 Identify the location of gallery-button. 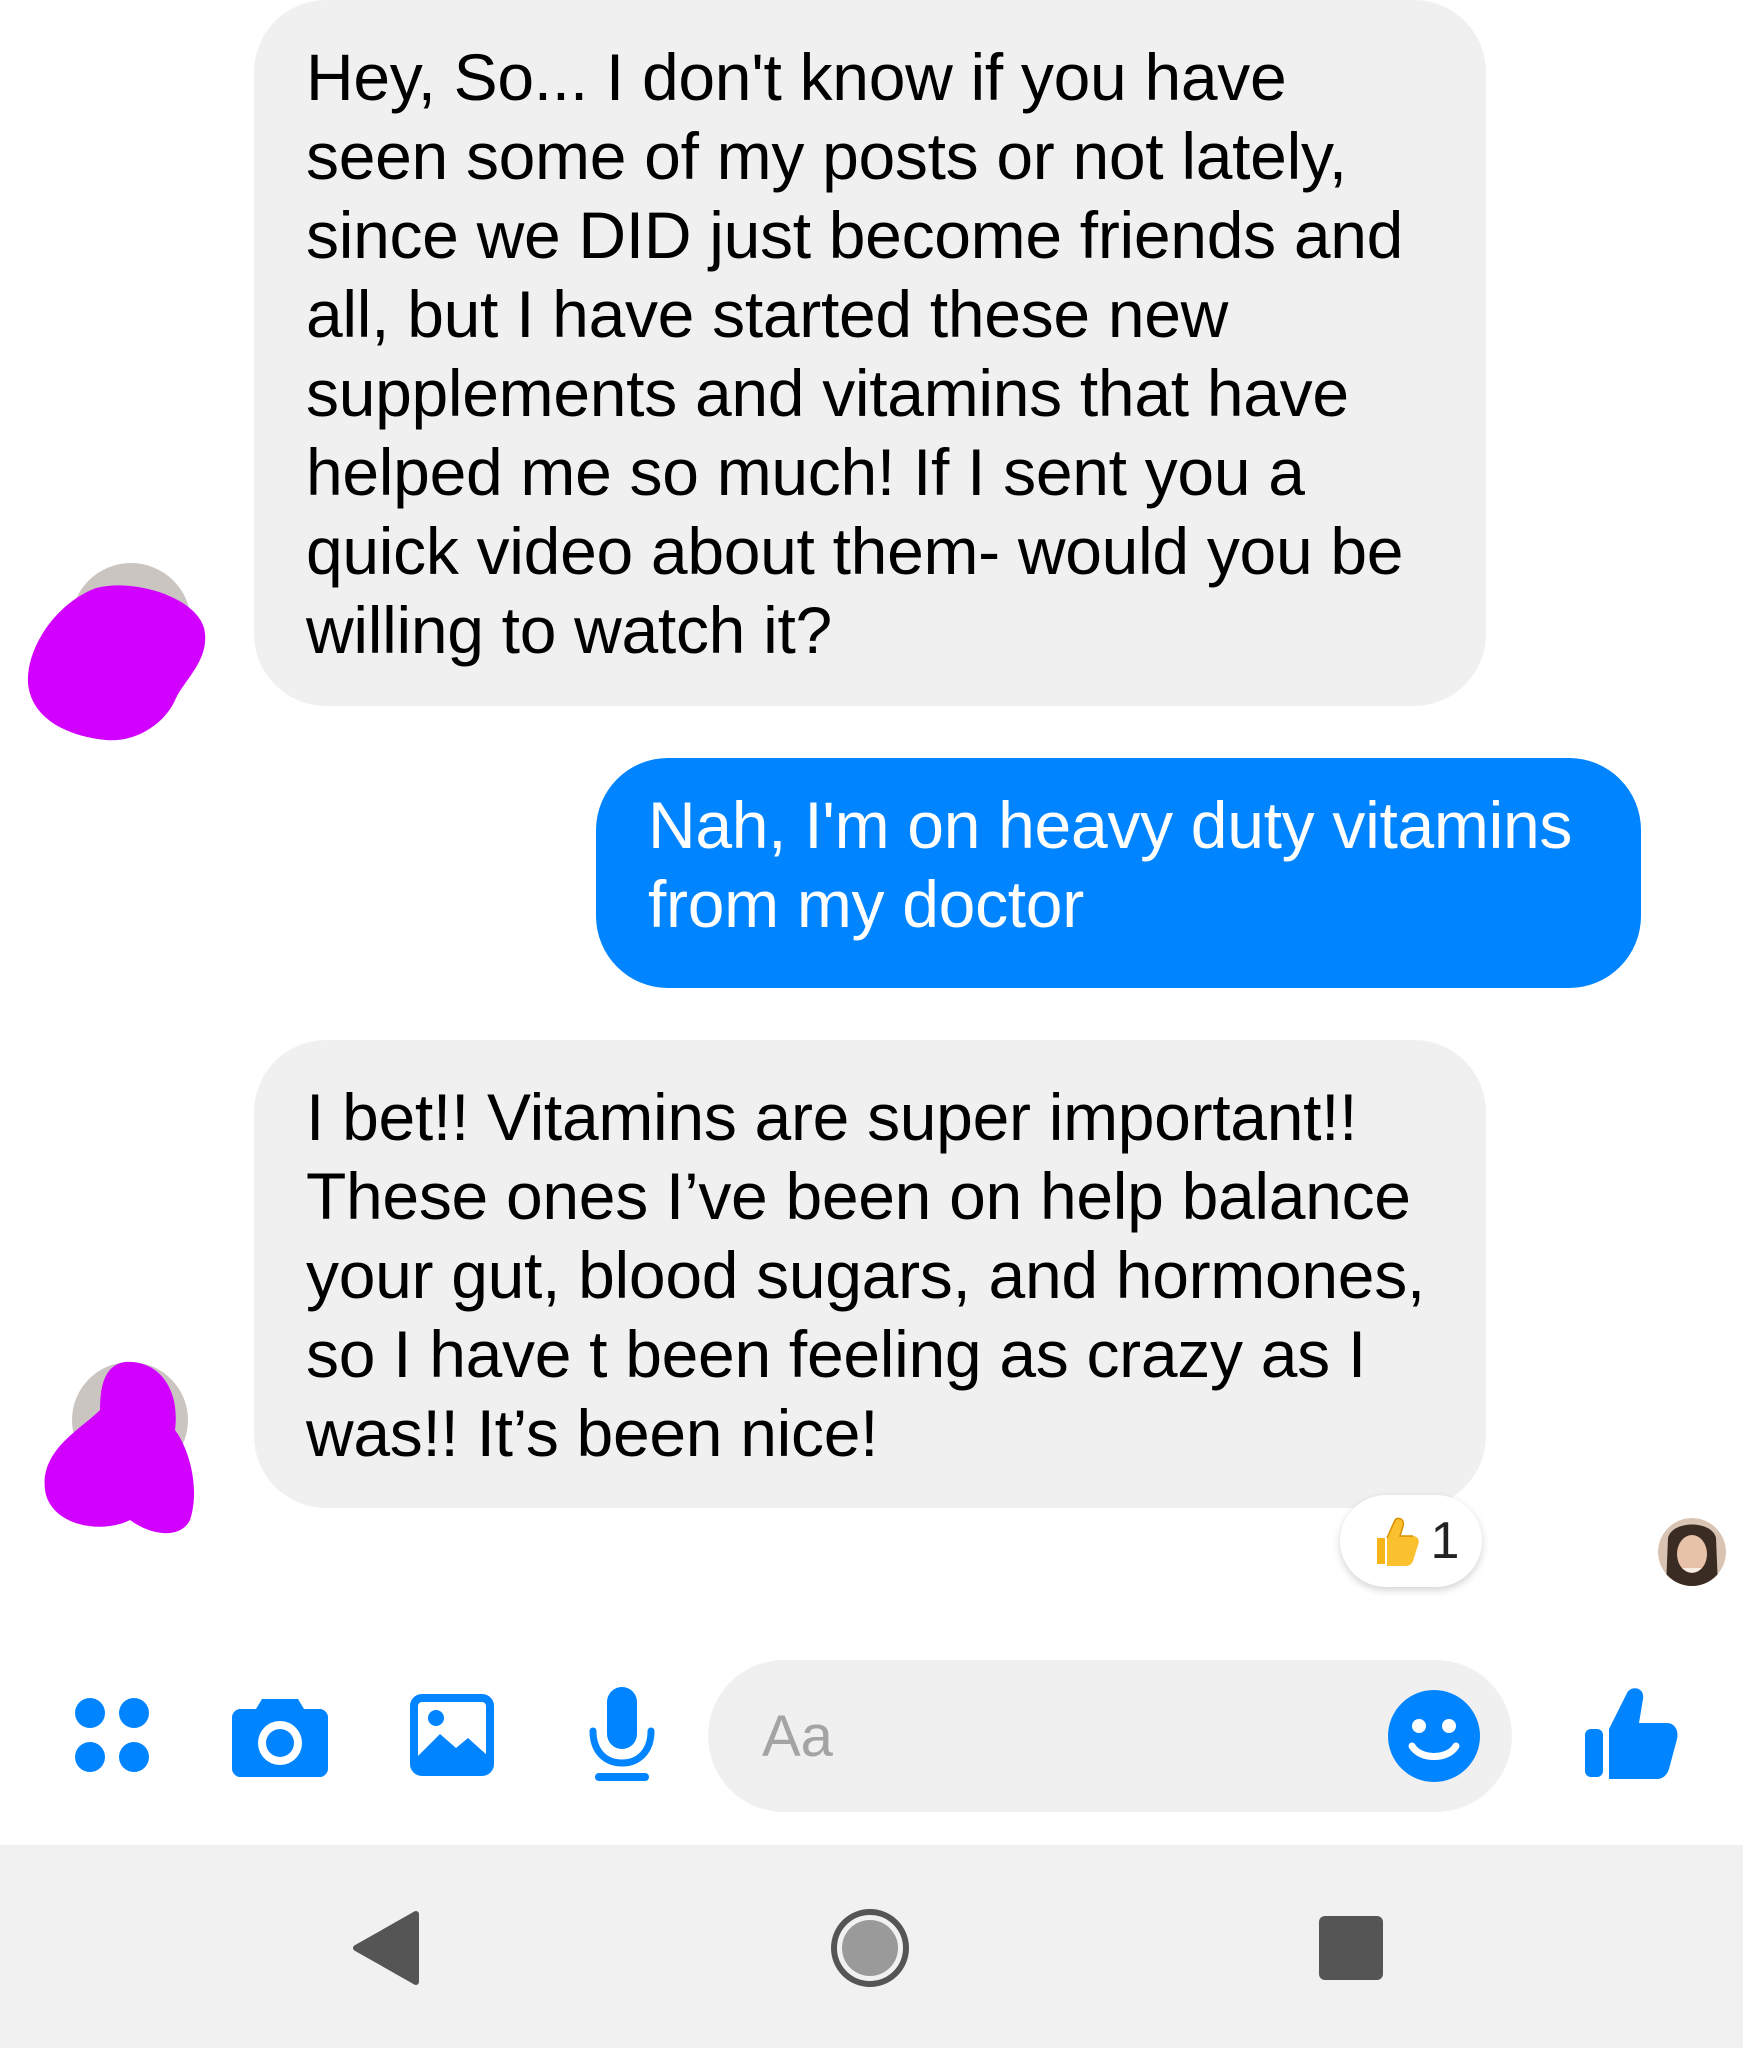
(452, 1735).